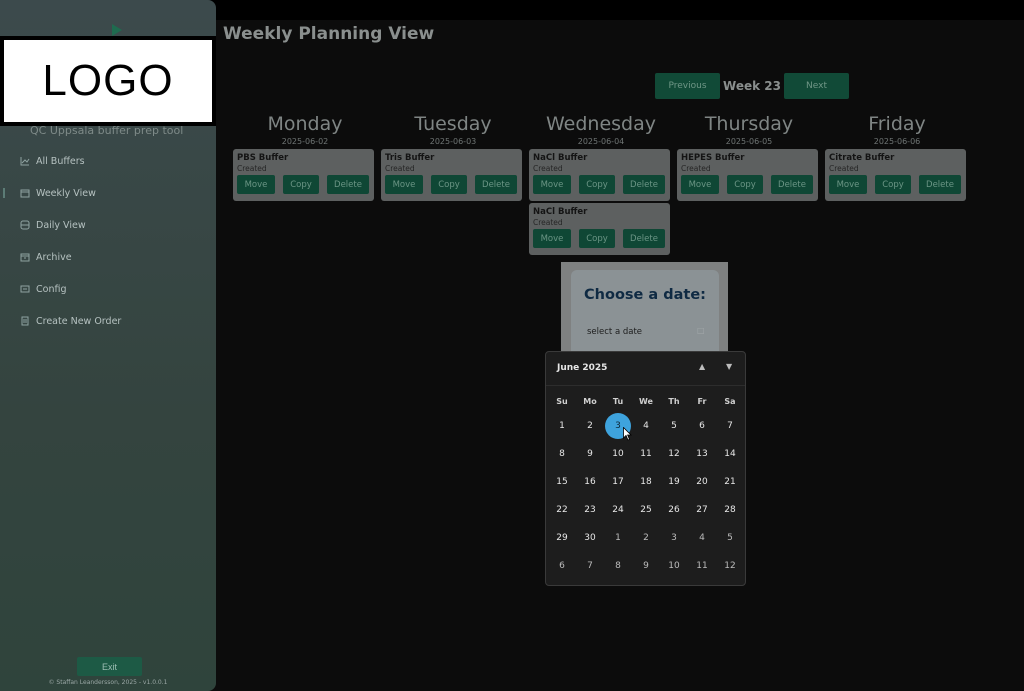 This screenshot has width=1024, height=691. I want to click on calendar-day-number: 28, so click(730, 510).